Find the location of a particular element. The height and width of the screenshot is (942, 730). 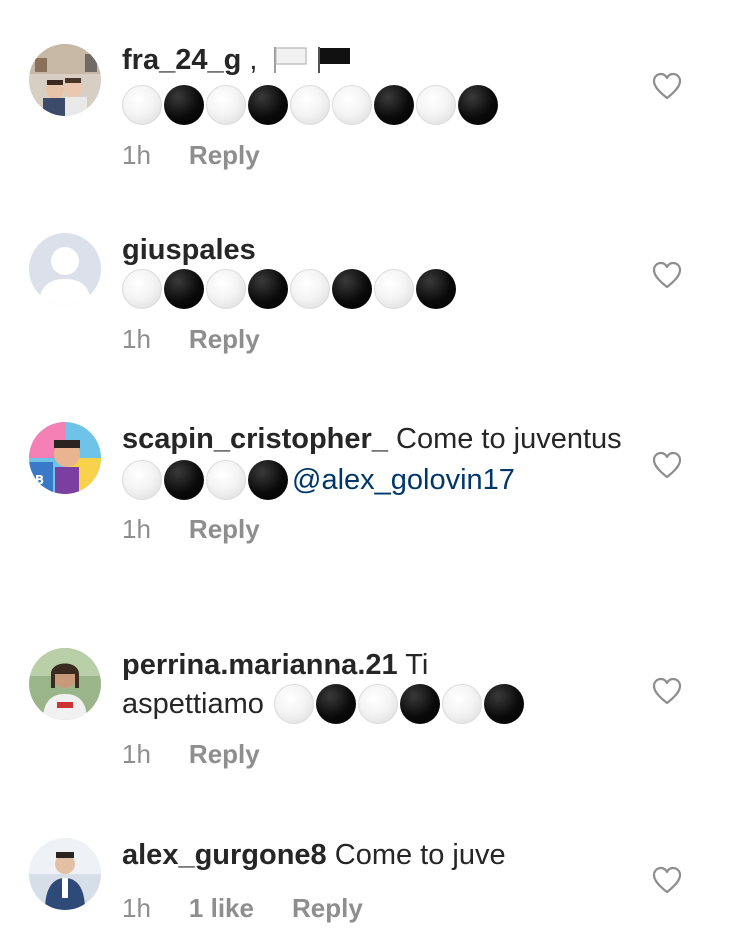

black-flag-icon is located at coordinates (335, 64).